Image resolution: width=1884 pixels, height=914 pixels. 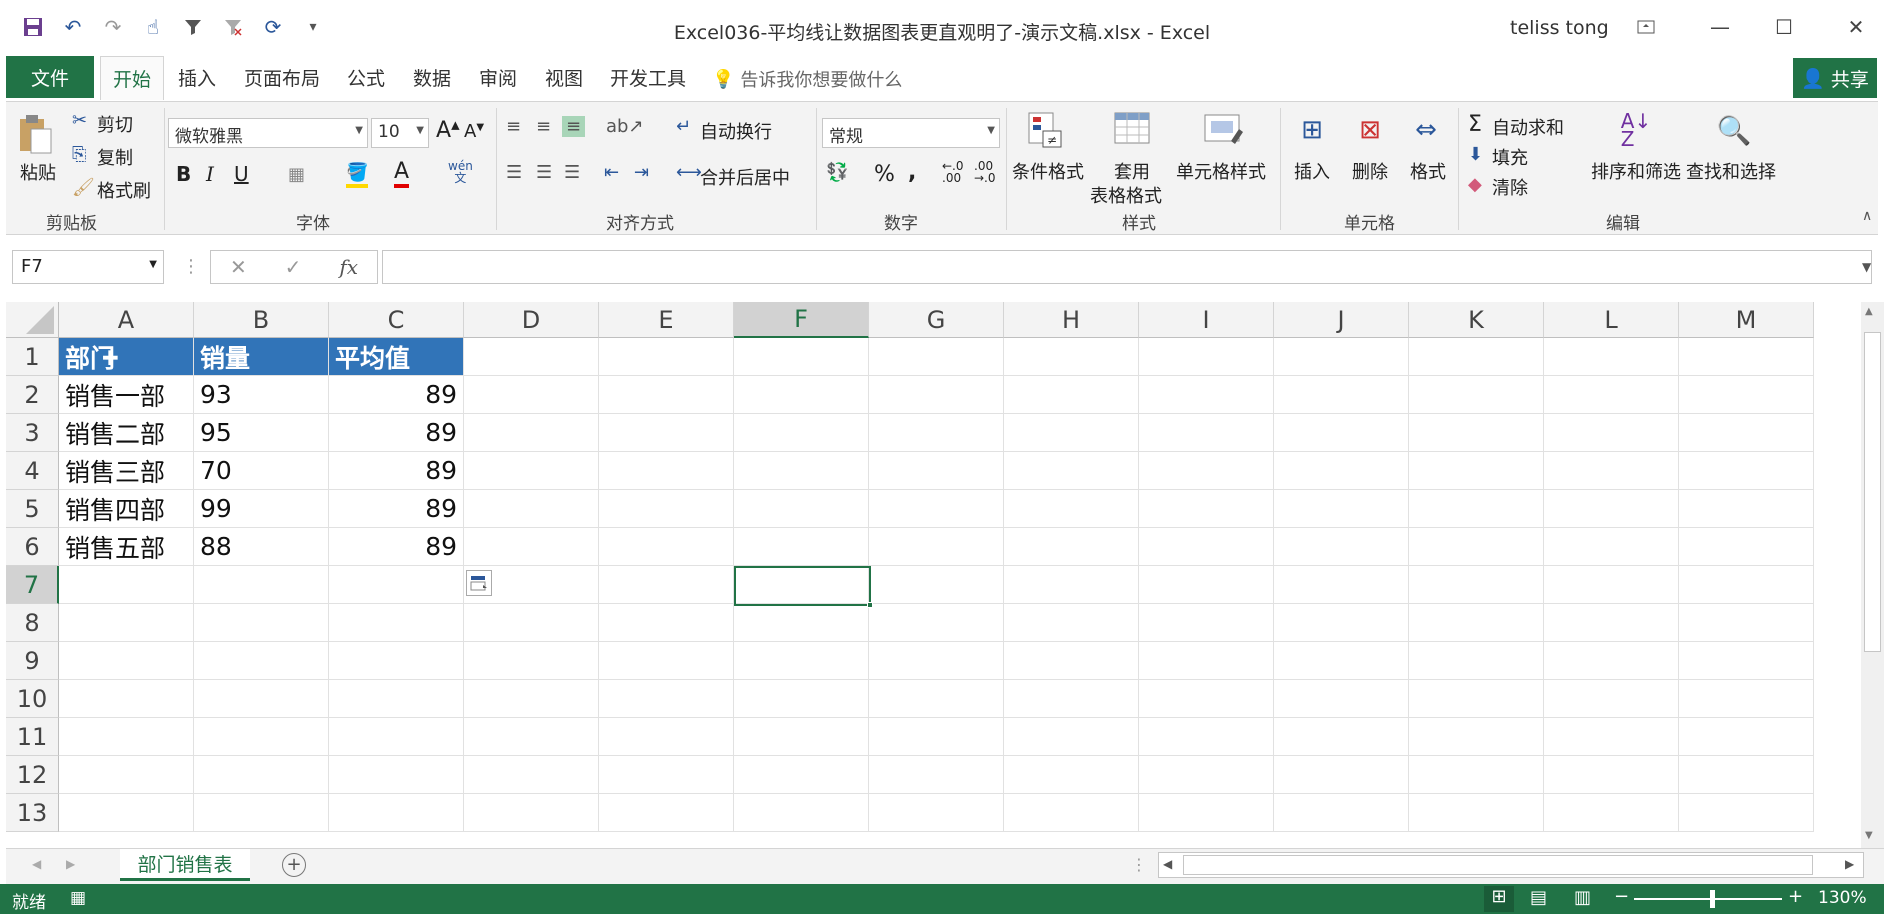 What do you see at coordinates (1476, 433) in the screenshot?
I see `cell-K3` at bounding box center [1476, 433].